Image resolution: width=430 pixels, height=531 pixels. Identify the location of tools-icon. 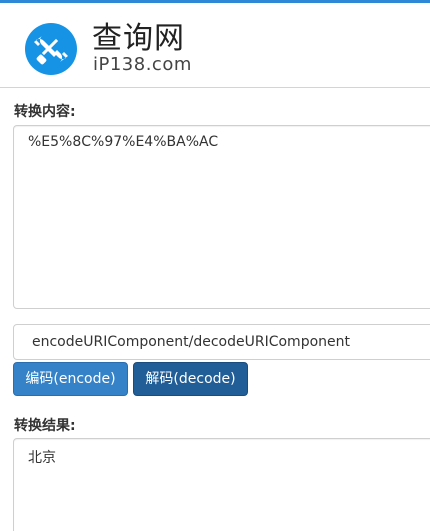
(51, 49).